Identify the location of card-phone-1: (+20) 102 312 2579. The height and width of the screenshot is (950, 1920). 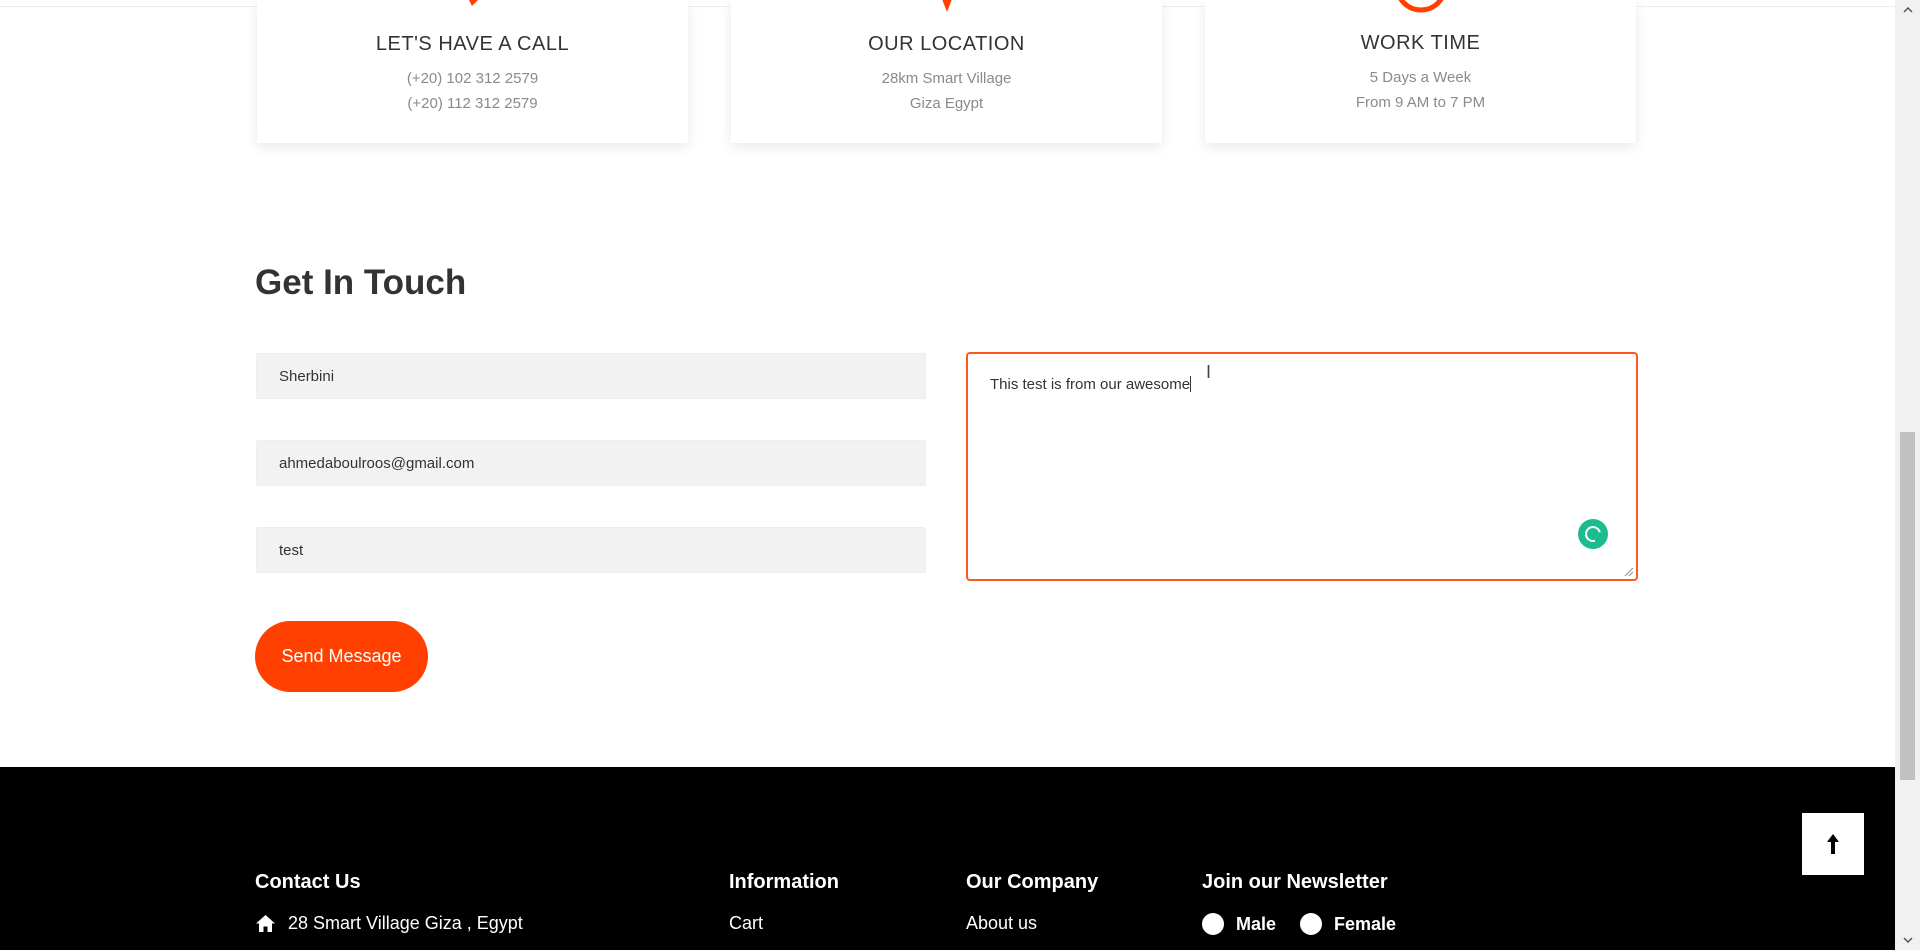
(472, 78).